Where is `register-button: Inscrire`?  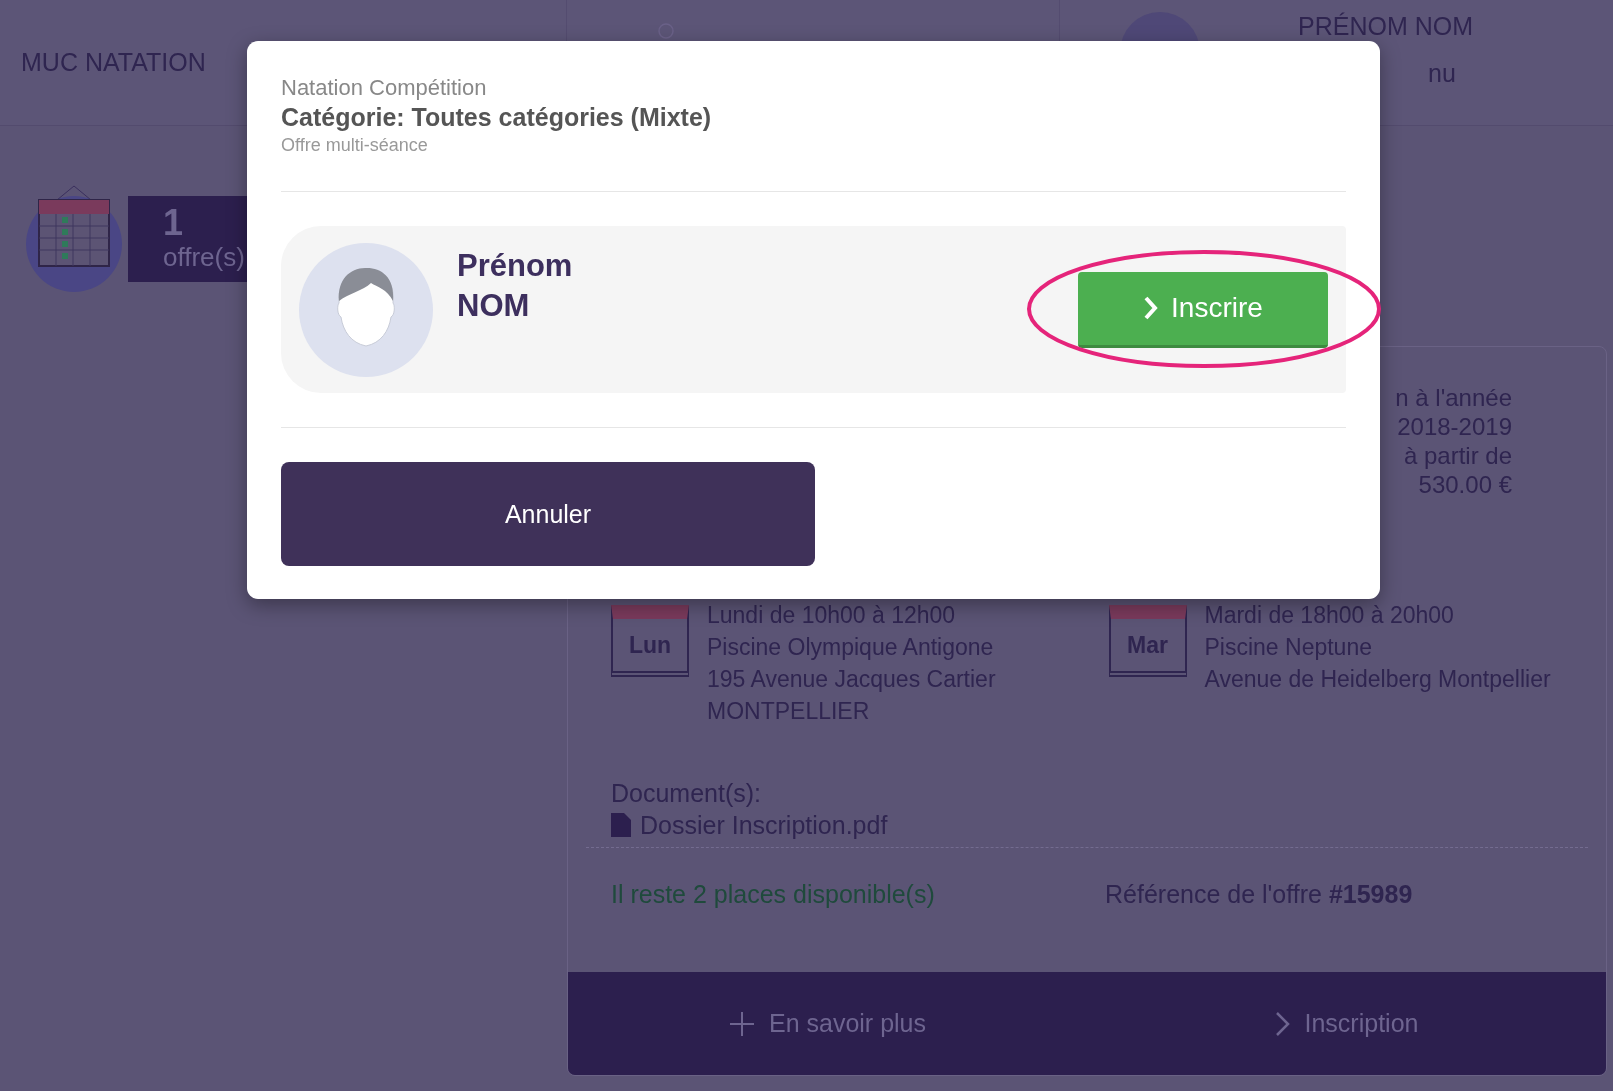 register-button: Inscrire is located at coordinates (1203, 309).